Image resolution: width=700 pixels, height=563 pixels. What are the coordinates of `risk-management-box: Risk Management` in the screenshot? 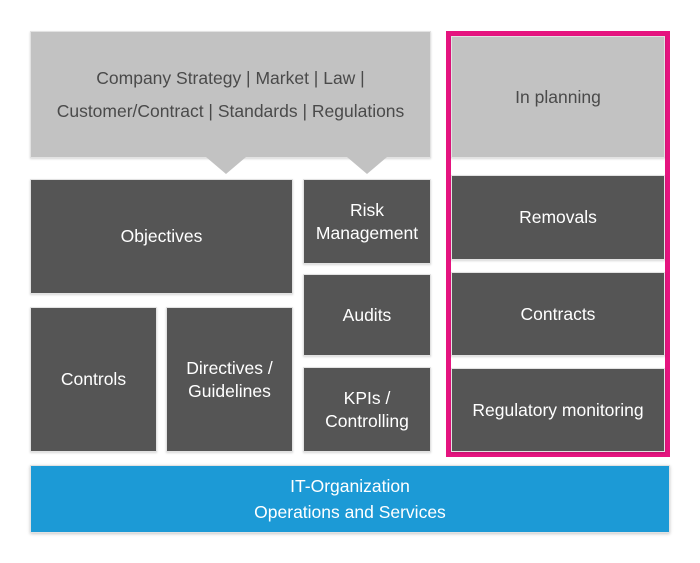 It's located at (367, 221).